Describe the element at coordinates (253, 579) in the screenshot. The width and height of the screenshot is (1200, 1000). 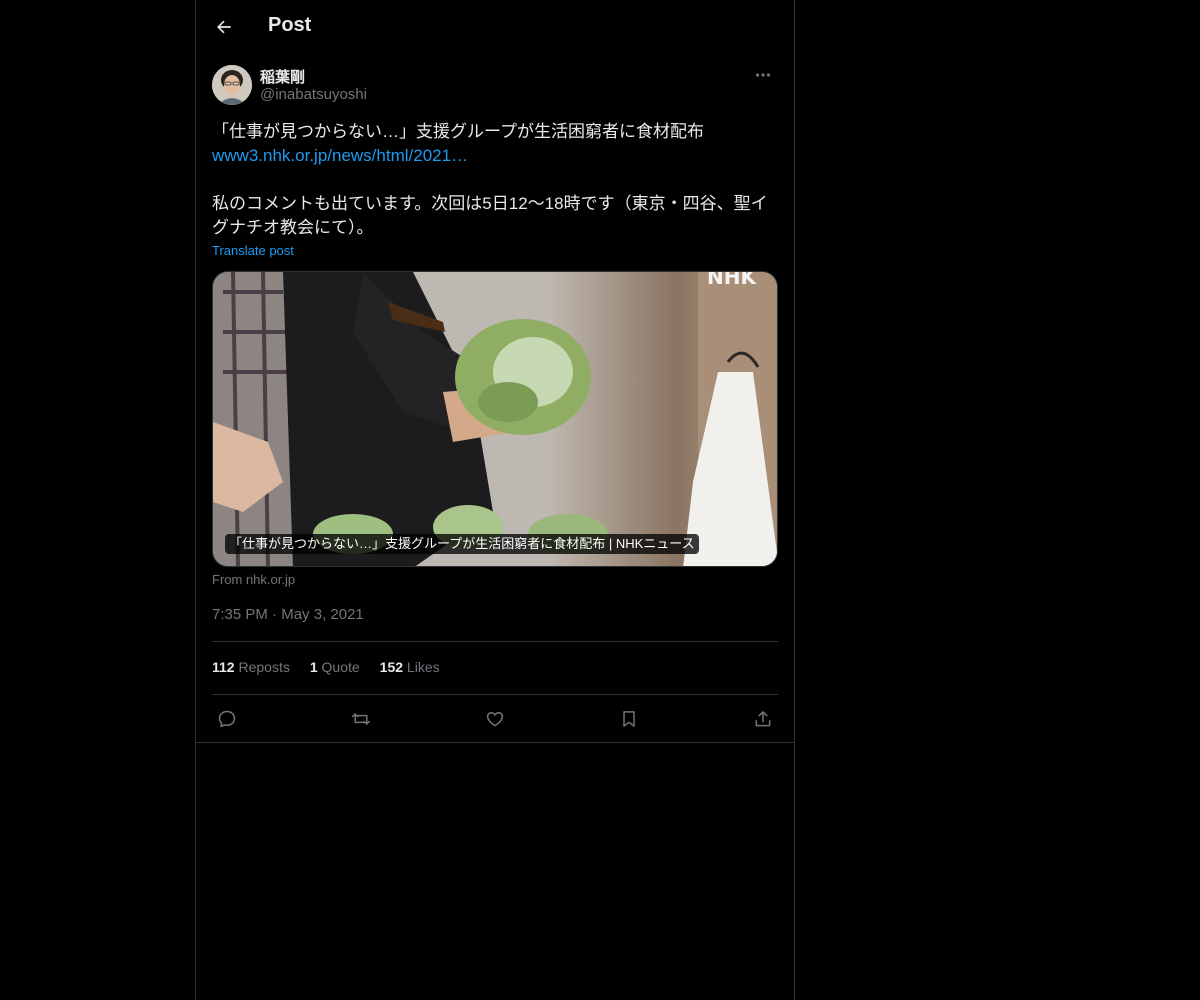
I see `card-source: From nhk.or.jp` at that location.